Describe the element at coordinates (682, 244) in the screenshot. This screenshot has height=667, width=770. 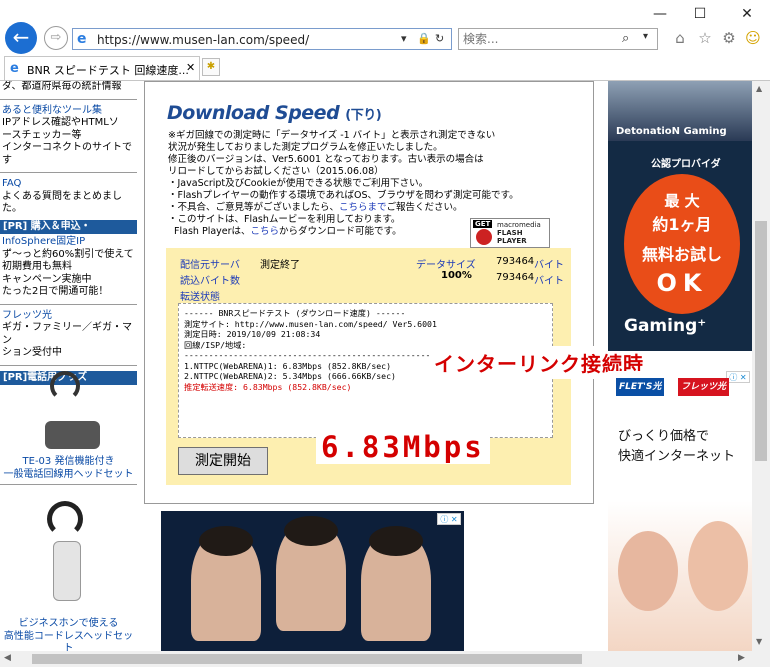
I see `ad-offer-circle: 最 大 約1ヶ月 無料お試し OK` at that location.